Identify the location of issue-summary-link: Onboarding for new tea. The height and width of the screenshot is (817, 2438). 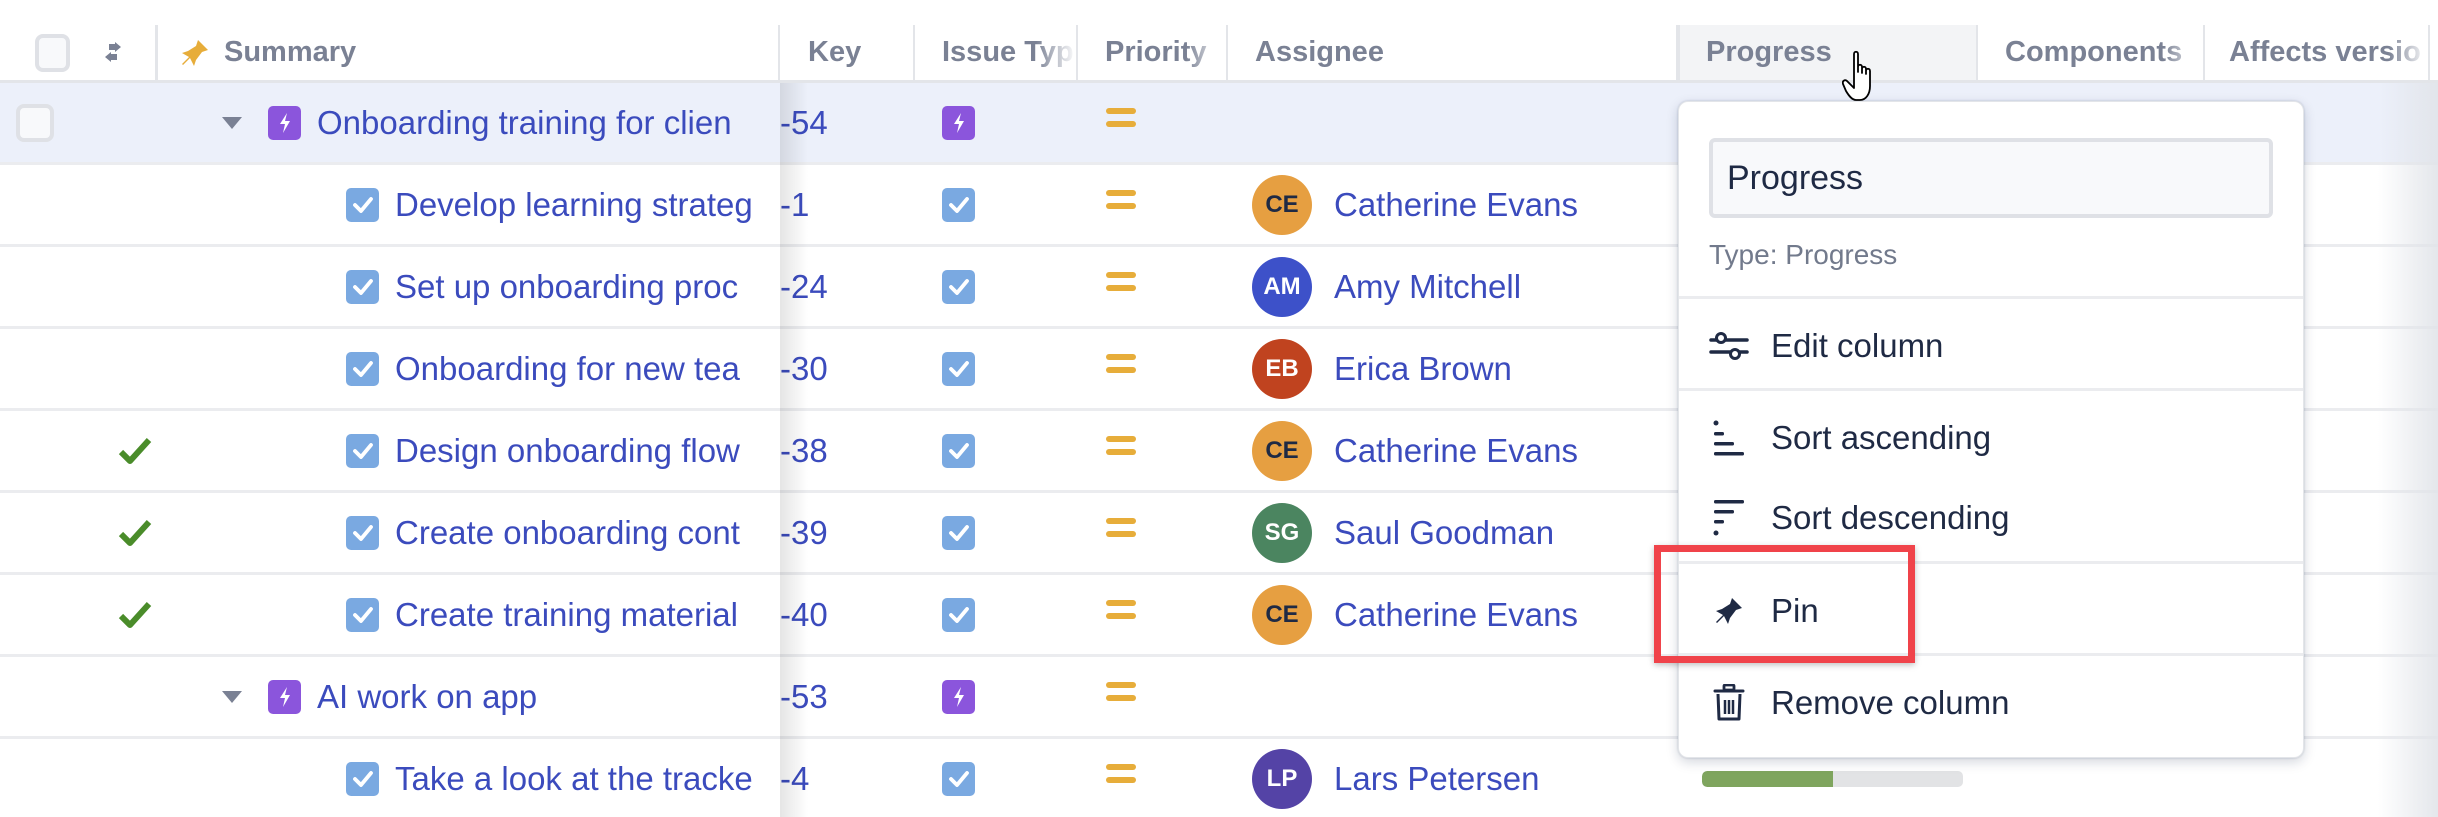
(567, 369).